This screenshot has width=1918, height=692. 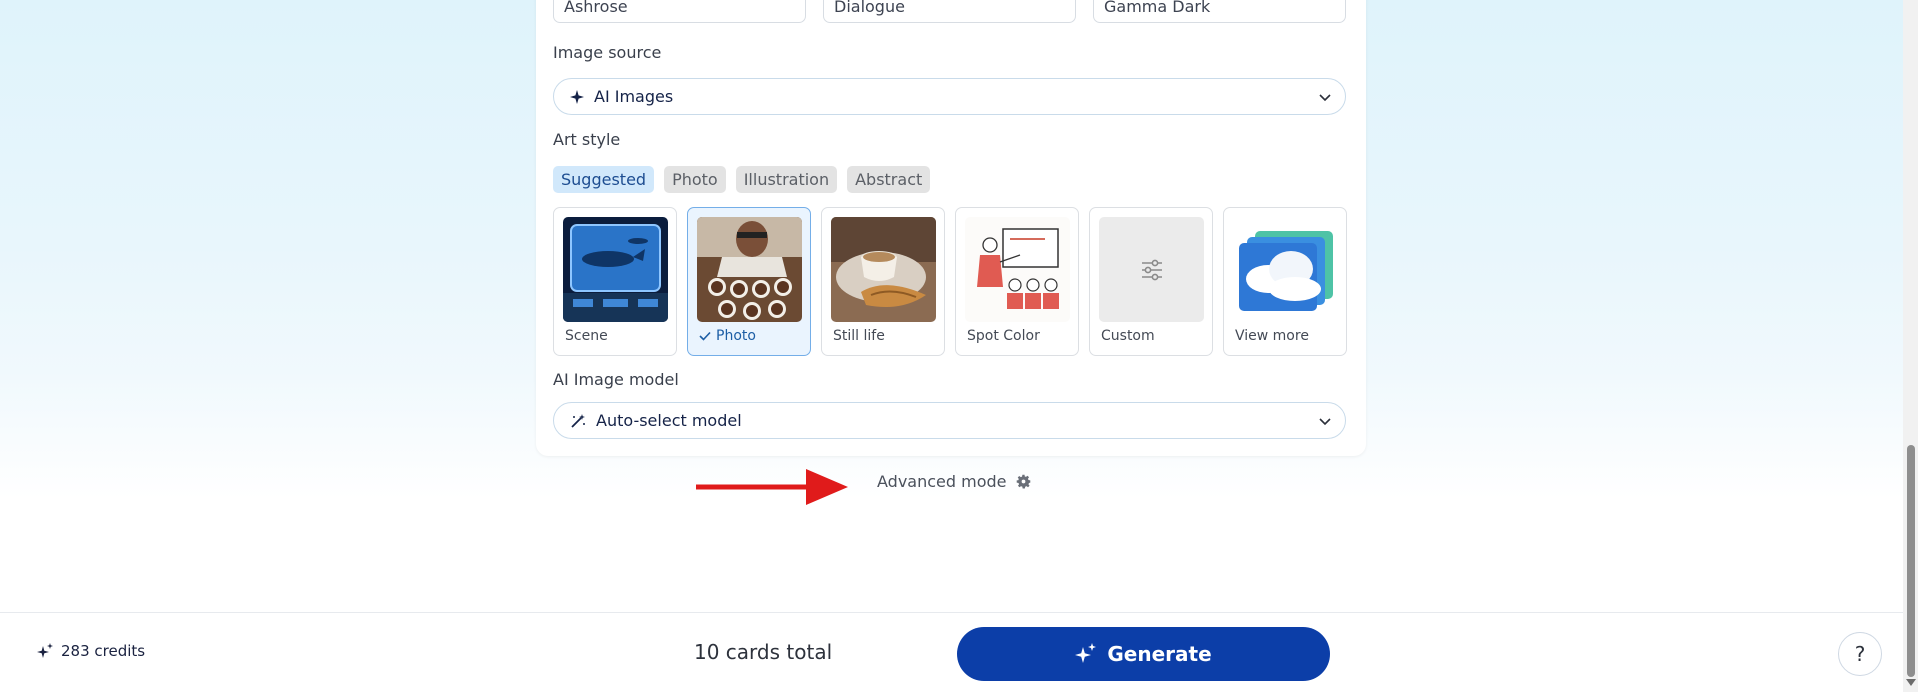 What do you see at coordinates (1128, 336) in the screenshot?
I see `style-card-label: Custom` at bounding box center [1128, 336].